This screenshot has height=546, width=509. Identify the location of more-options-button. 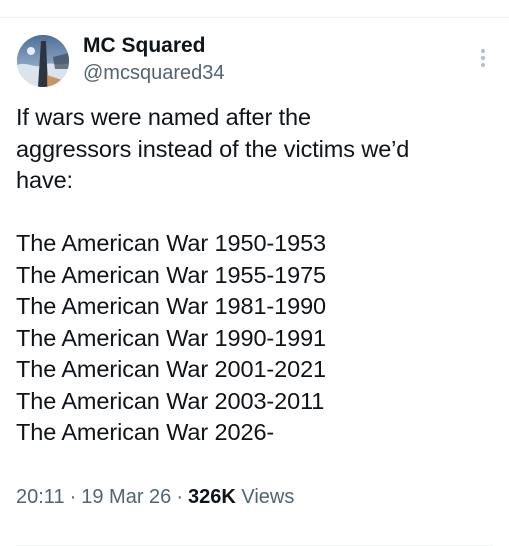
(483, 58).